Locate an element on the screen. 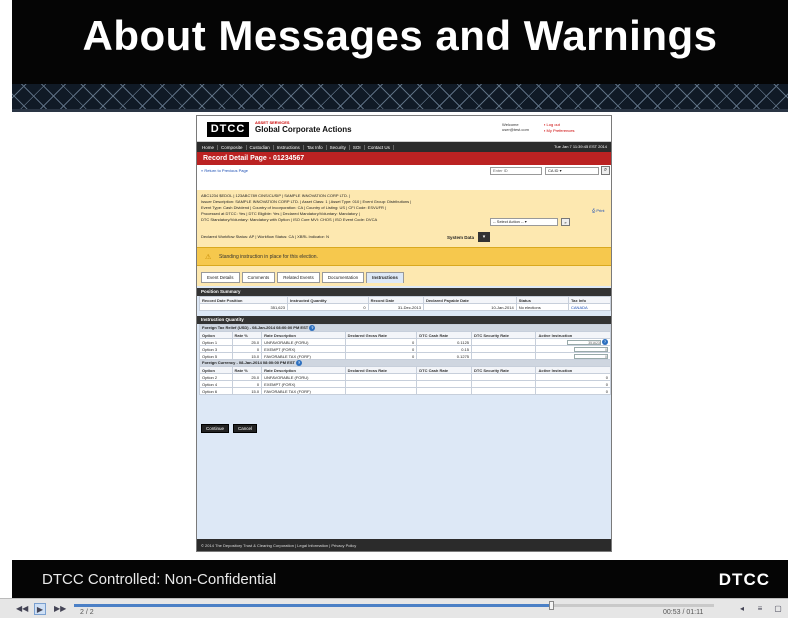  continue-button: Continue is located at coordinates (215, 428).